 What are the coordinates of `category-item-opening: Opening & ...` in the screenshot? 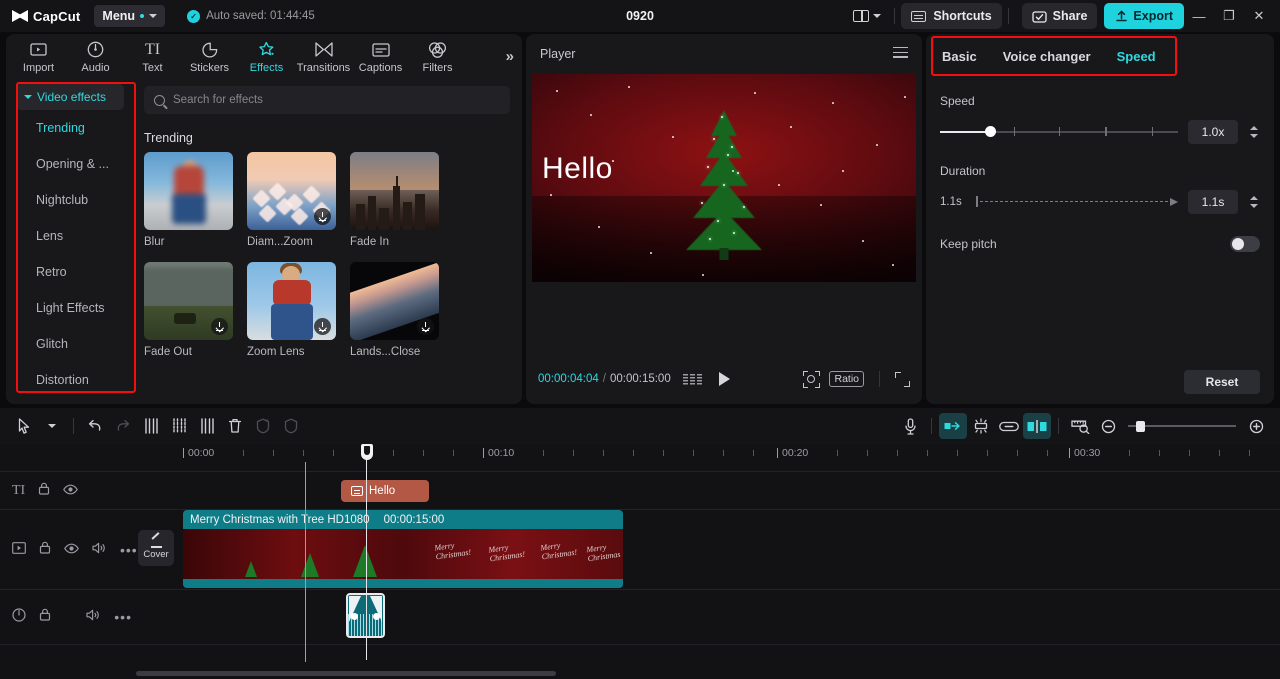 It's located at (70, 164).